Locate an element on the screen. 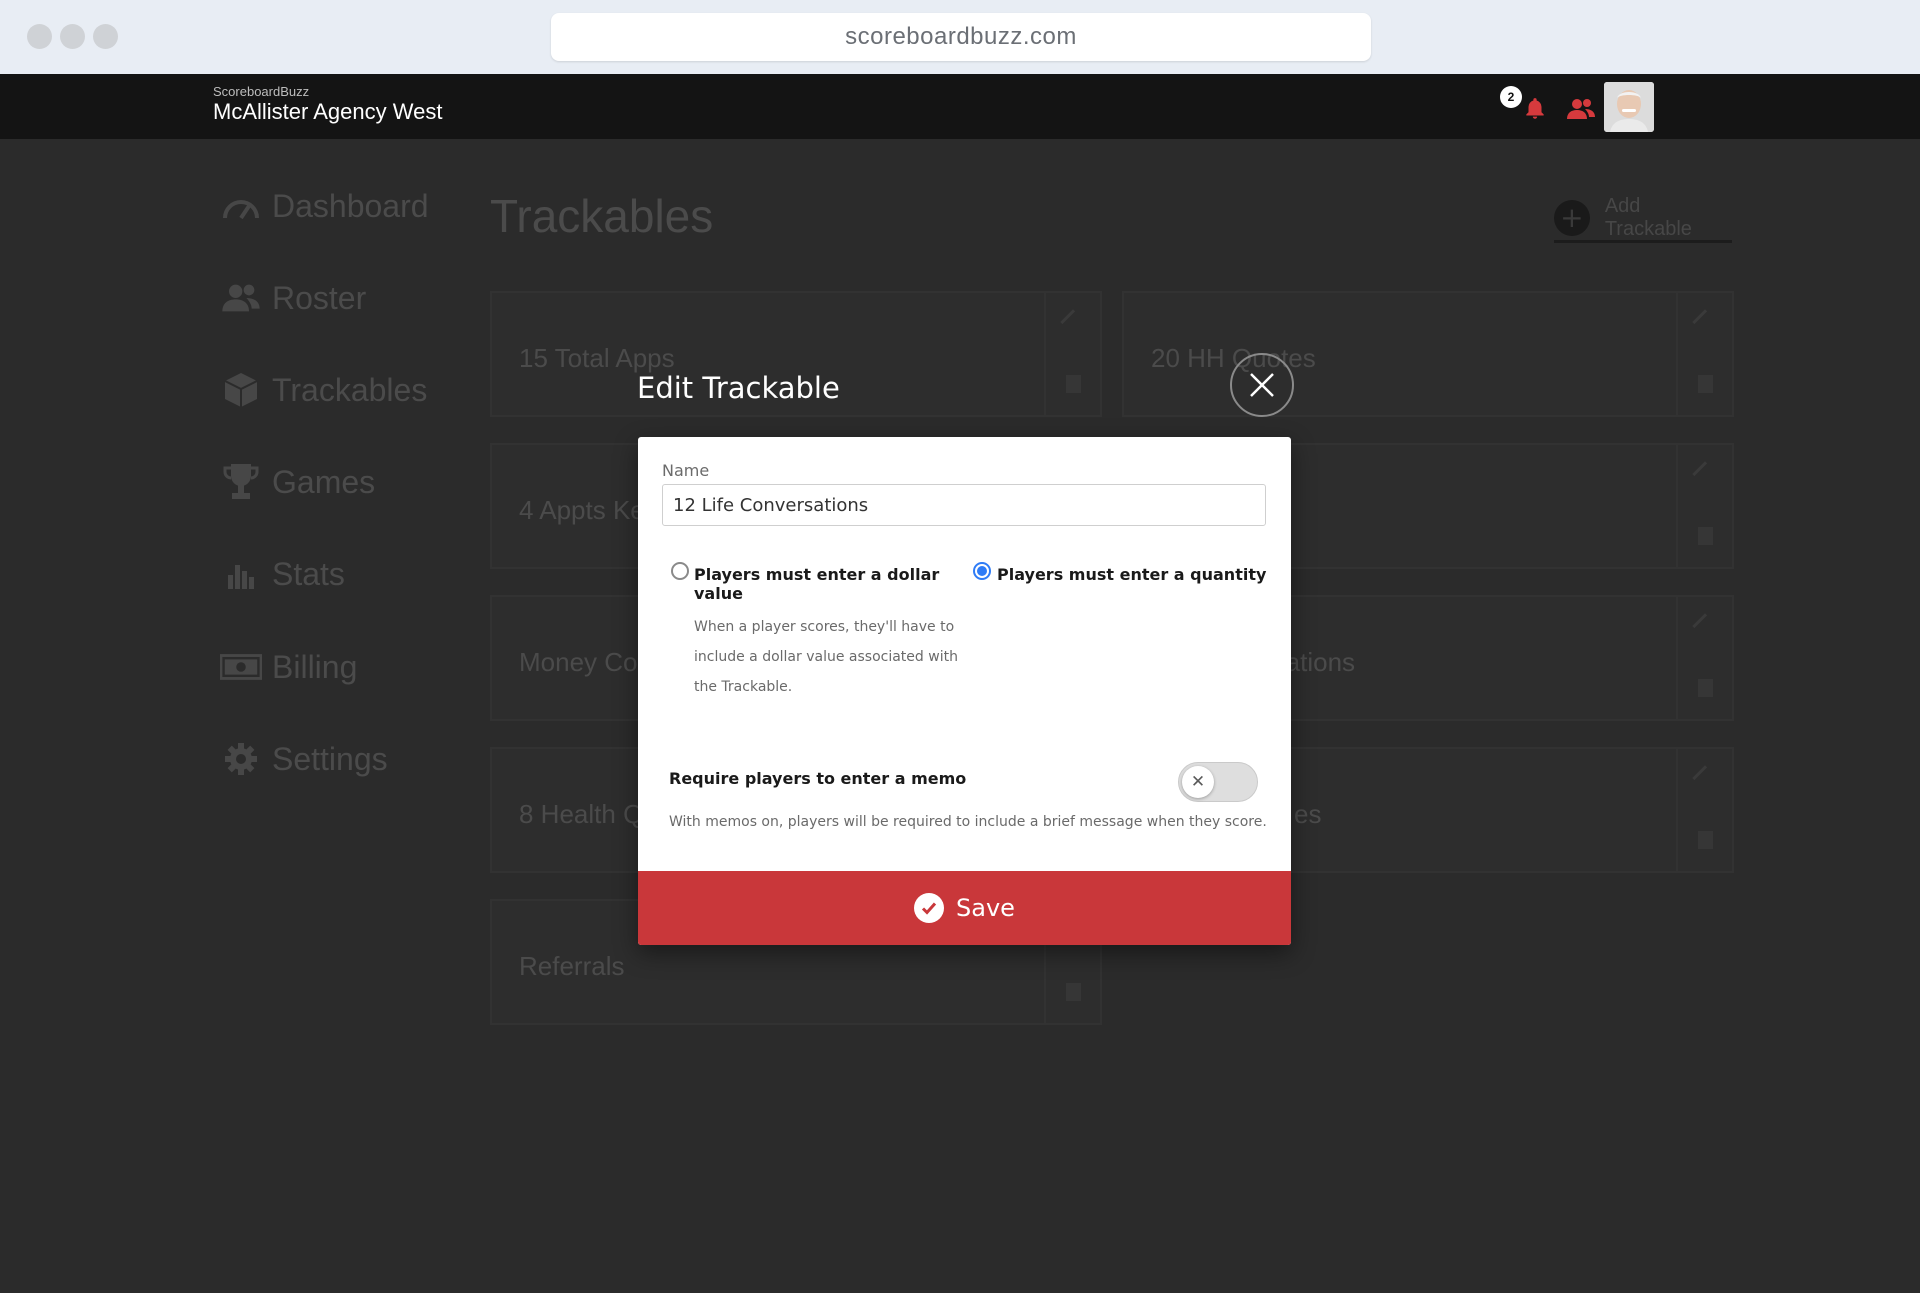  address-bar: scoreboardbuzz.com is located at coordinates (961, 37).